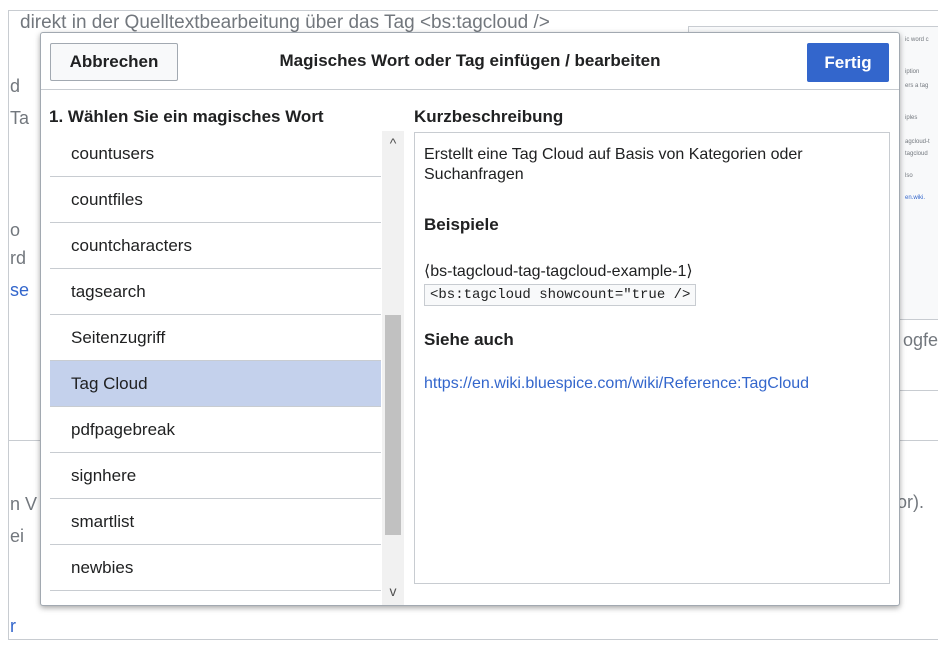 The image size is (938, 650). Describe the element at coordinates (215, 430) in the screenshot. I see `list-item: pdfpagebreak` at that location.